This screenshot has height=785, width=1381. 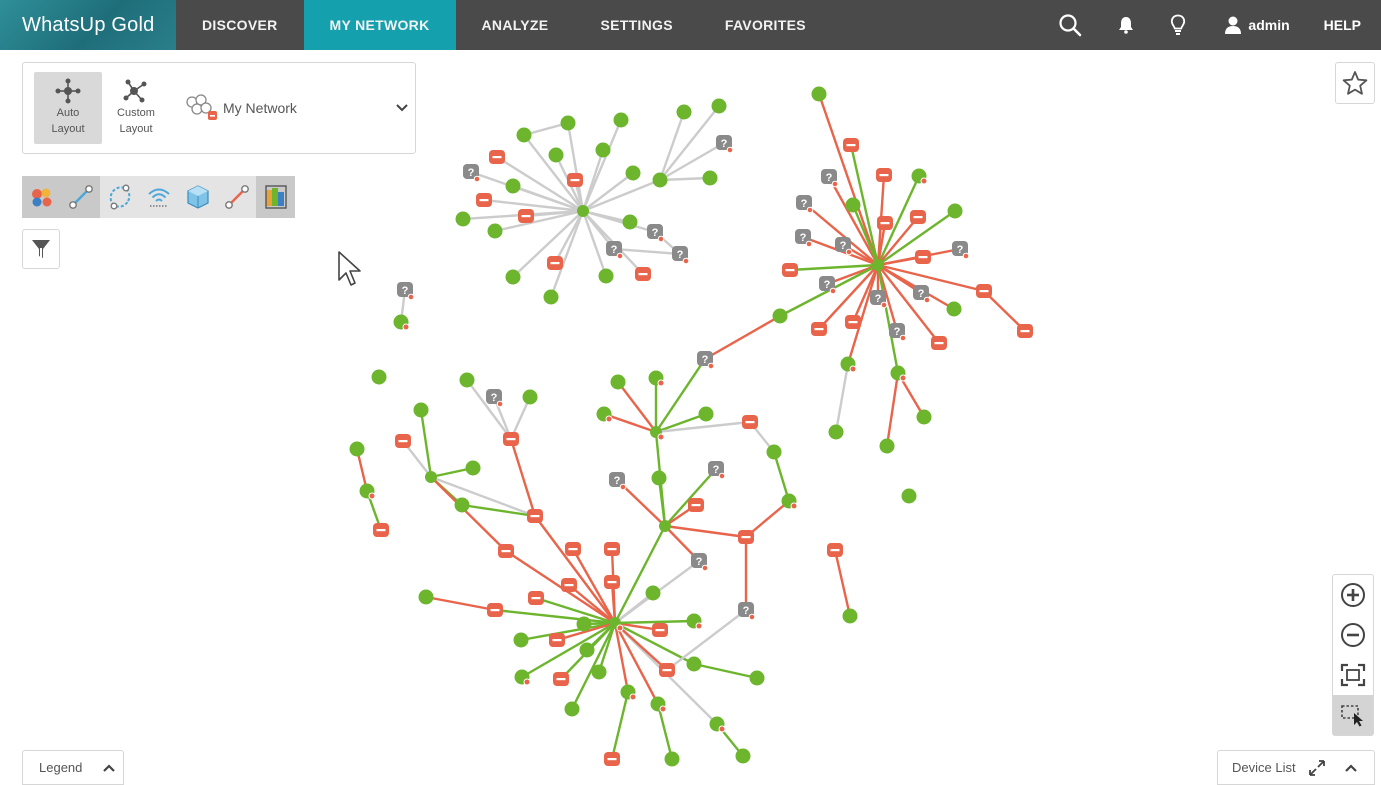 I want to click on chevron-up-icon, so click(x=1351, y=768).